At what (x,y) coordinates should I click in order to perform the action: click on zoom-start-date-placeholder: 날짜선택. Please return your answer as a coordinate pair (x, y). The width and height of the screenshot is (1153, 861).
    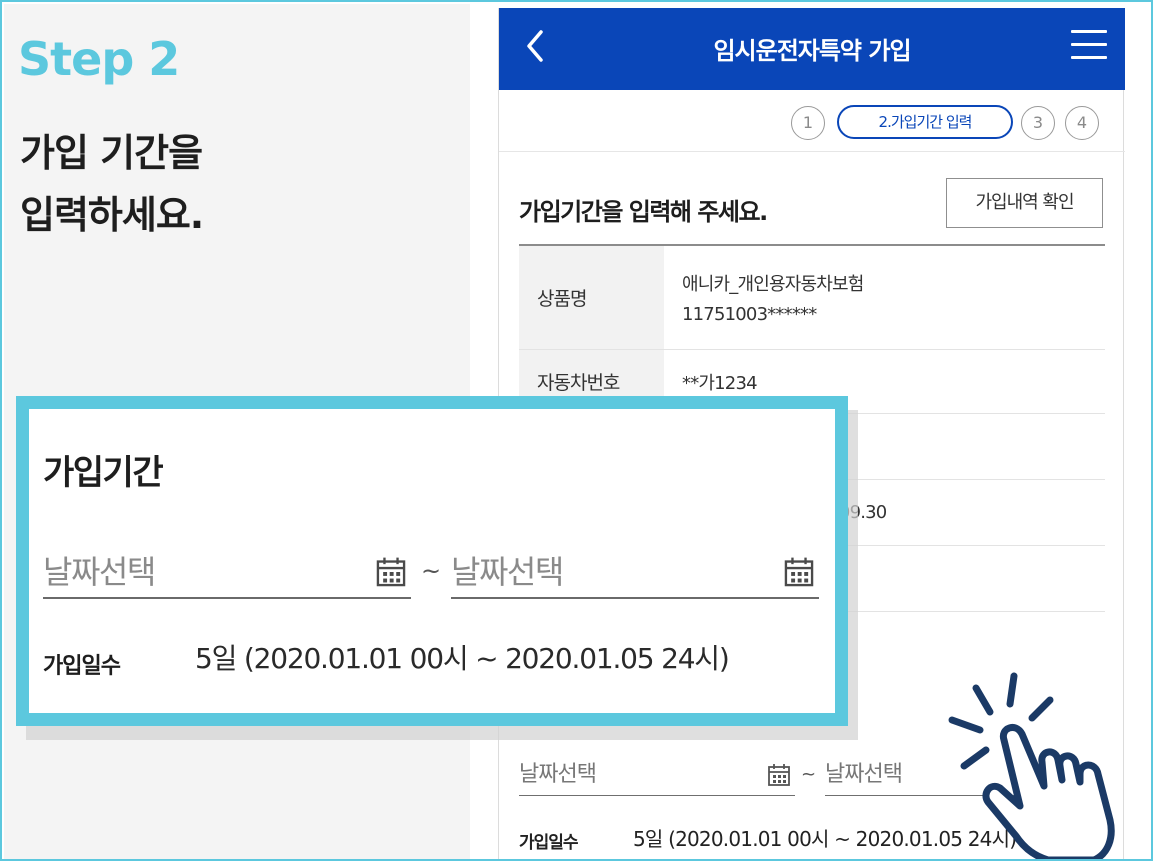
    Looking at the image, I should click on (99, 572).